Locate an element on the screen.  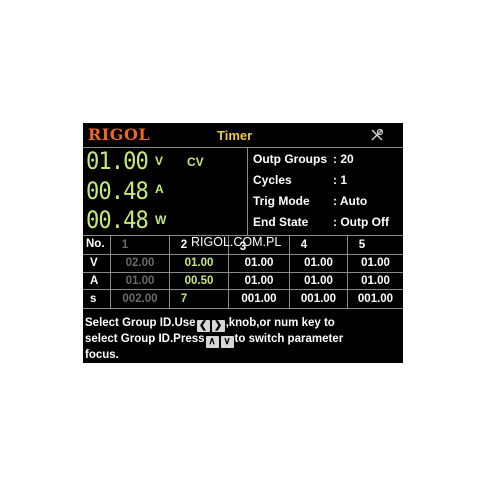
current-unit: A is located at coordinates (159, 189).